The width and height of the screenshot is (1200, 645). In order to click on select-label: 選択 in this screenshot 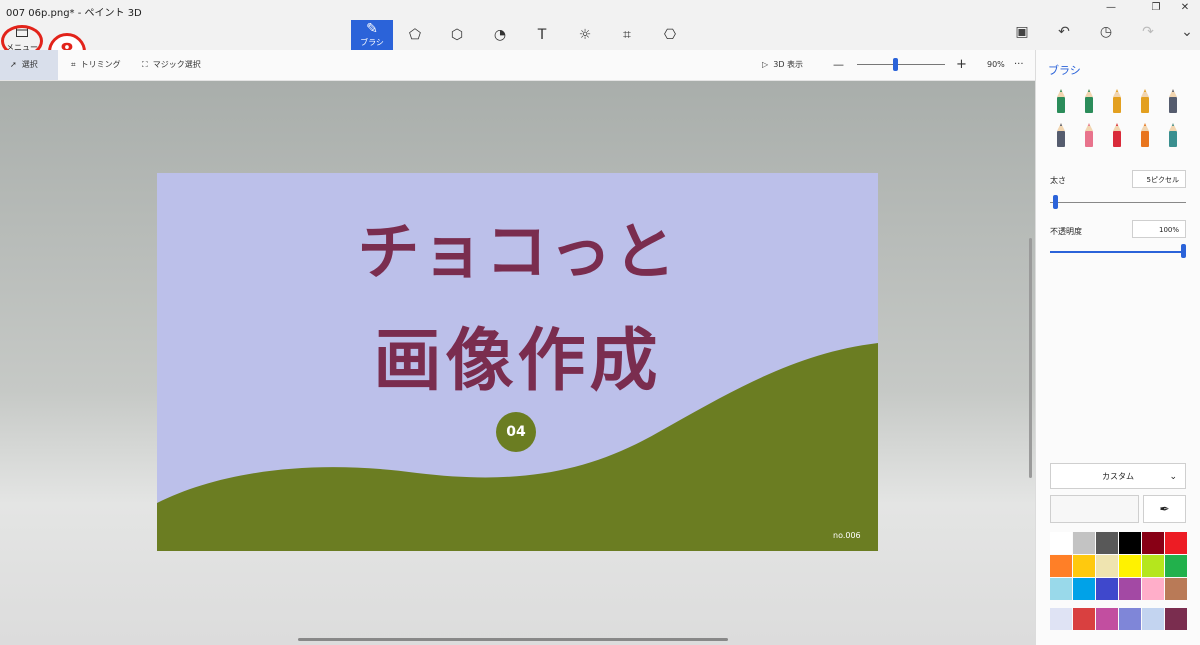, I will do `click(29, 64)`.